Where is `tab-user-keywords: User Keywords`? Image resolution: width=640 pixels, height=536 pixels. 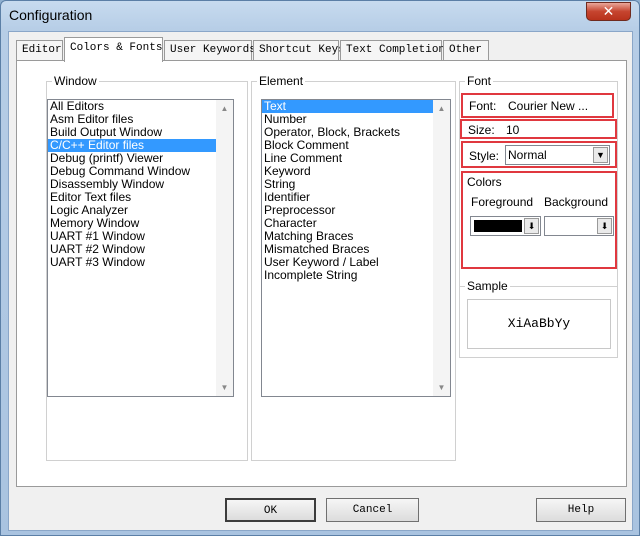 tab-user-keywords: User Keywords is located at coordinates (210, 50).